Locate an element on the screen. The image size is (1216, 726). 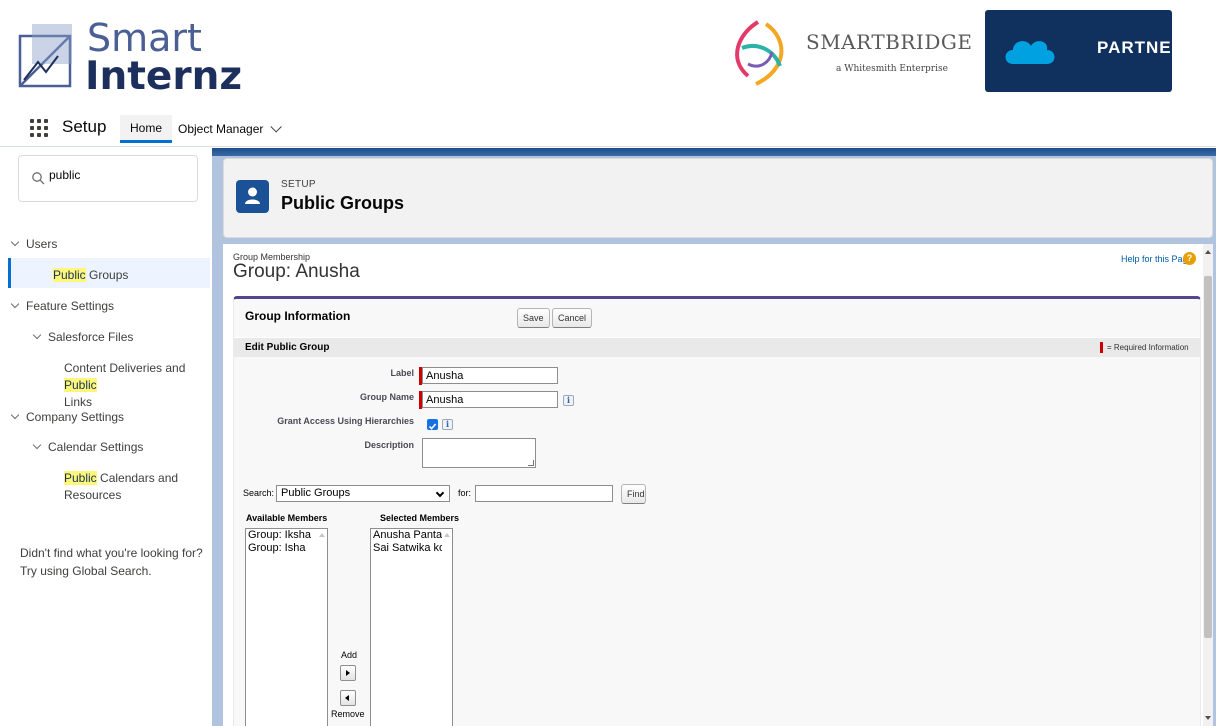
tree-node-company-settings: Company Settings is located at coordinates (67, 417).